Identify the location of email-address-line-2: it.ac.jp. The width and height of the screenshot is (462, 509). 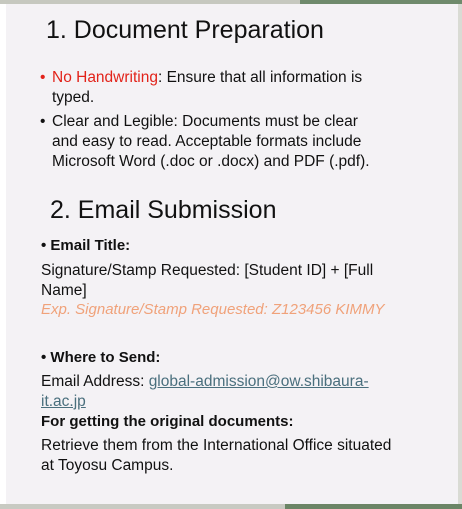
(241, 402).